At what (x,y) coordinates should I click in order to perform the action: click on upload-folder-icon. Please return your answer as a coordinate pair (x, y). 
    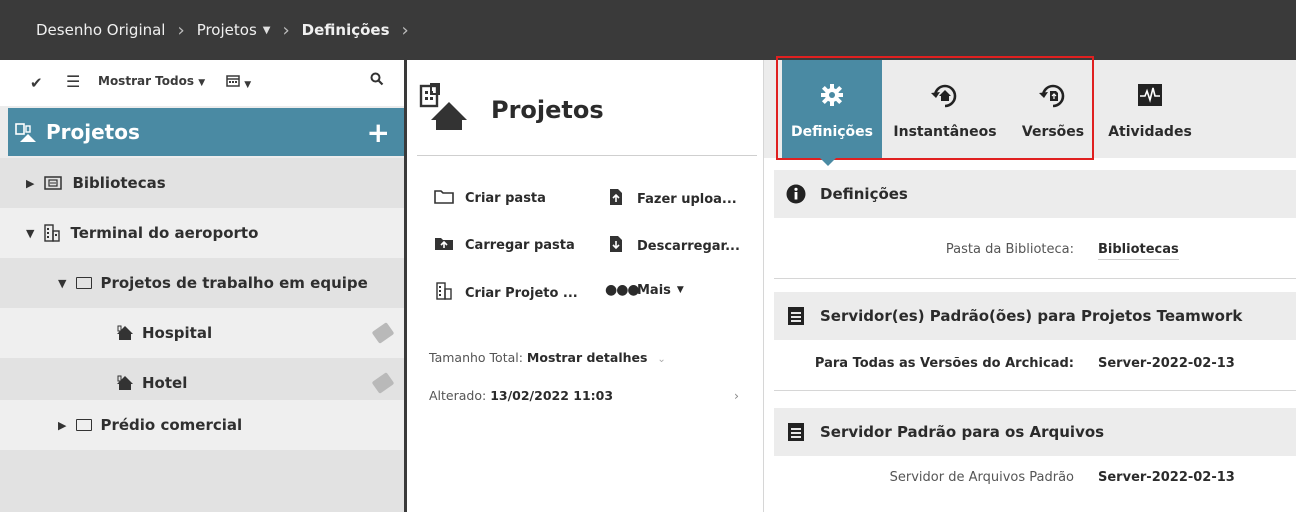
    Looking at the image, I should click on (444, 245).